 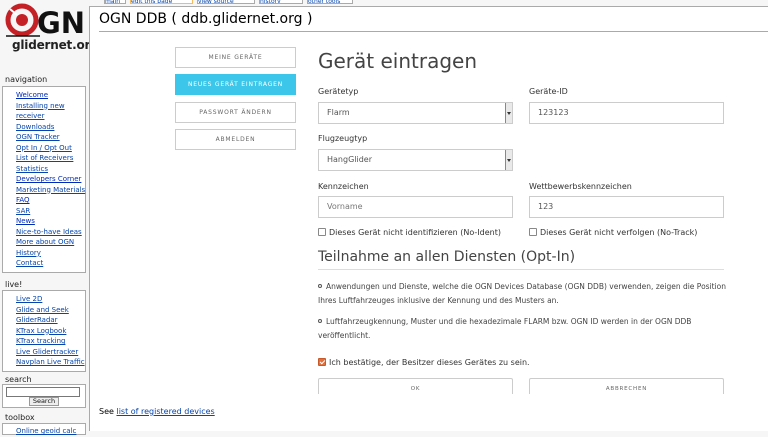 I want to click on nav-receiver: receiver, so click(x=50, y=116).